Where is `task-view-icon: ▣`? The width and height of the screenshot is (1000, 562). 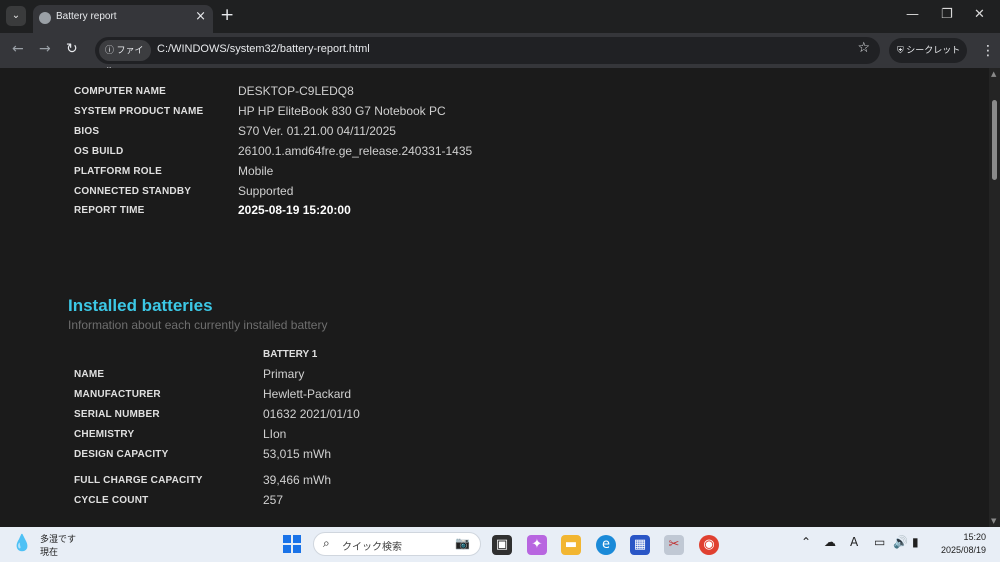
task-view-icon: ▣ is located at coordinates (502, 545).